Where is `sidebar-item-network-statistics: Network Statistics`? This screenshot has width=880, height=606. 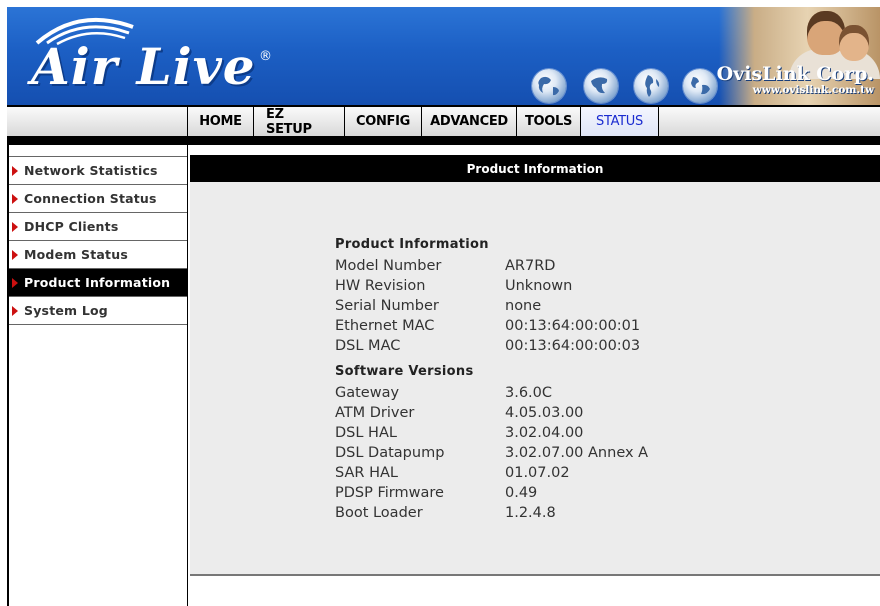
sidebar-item-network-statistics: Network Statistics is located at coordinates (98, 171).